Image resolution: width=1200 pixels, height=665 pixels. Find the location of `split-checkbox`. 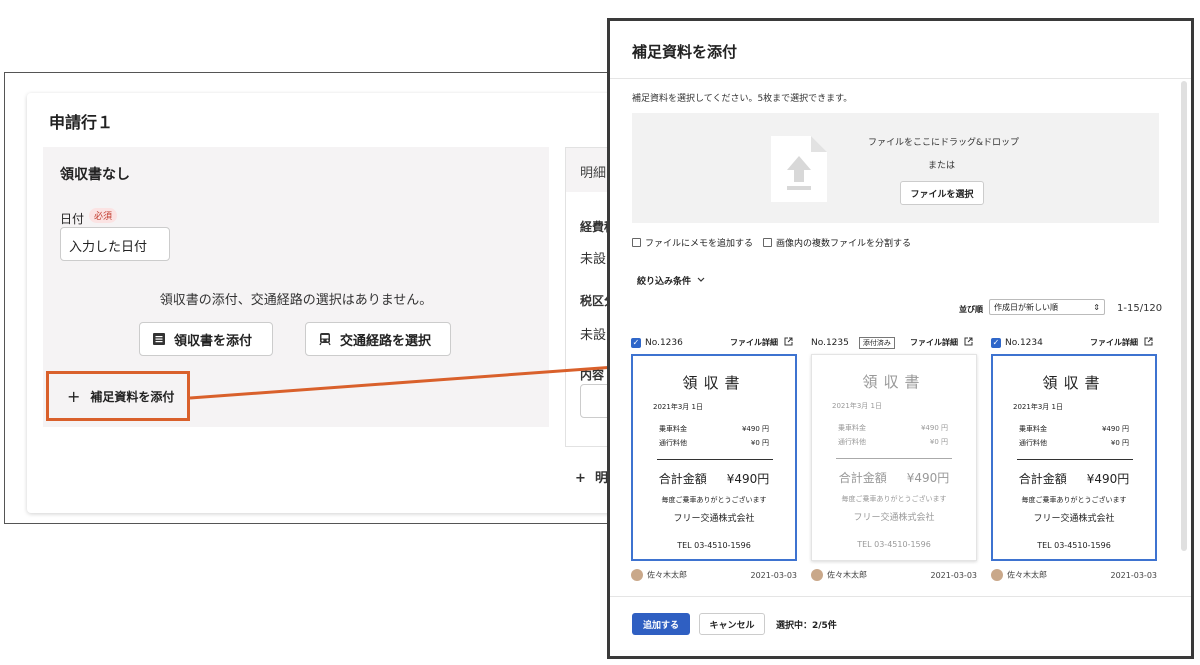

split-checkbox is located at coordinates (767, 242).